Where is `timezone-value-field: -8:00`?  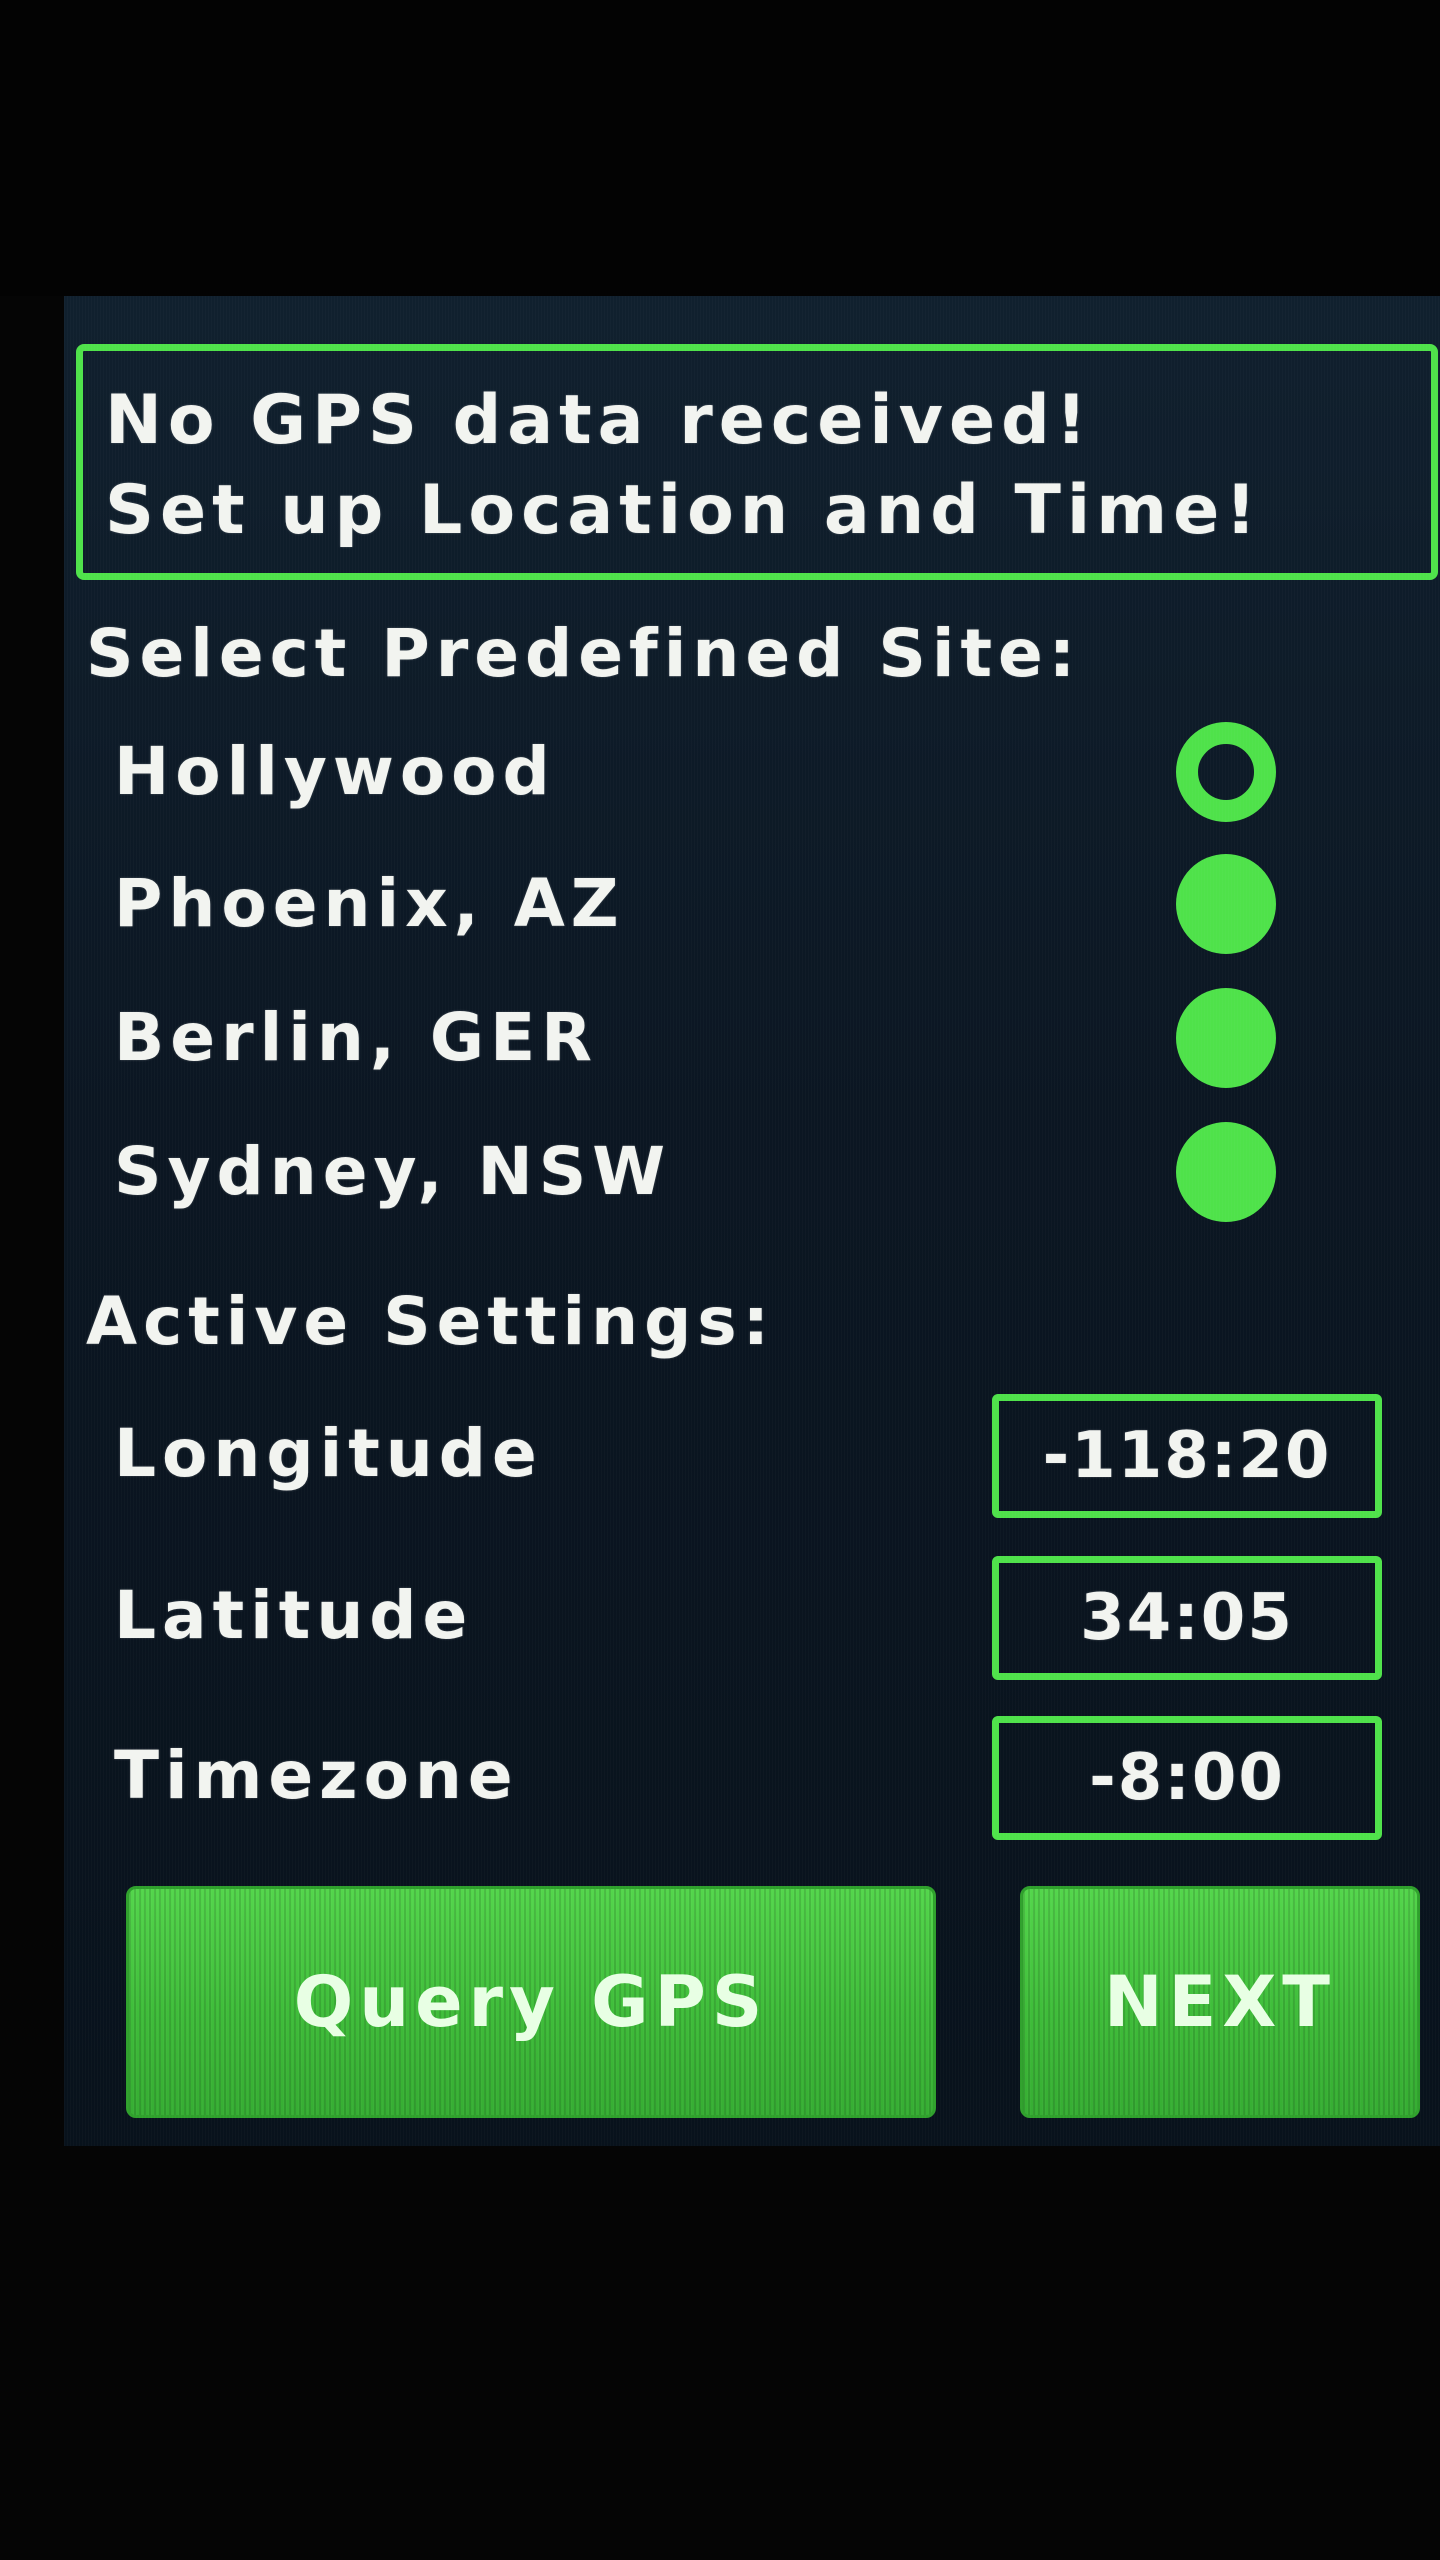
timezone-value-field: -8:00 is located at coordinates (1187, 1778).